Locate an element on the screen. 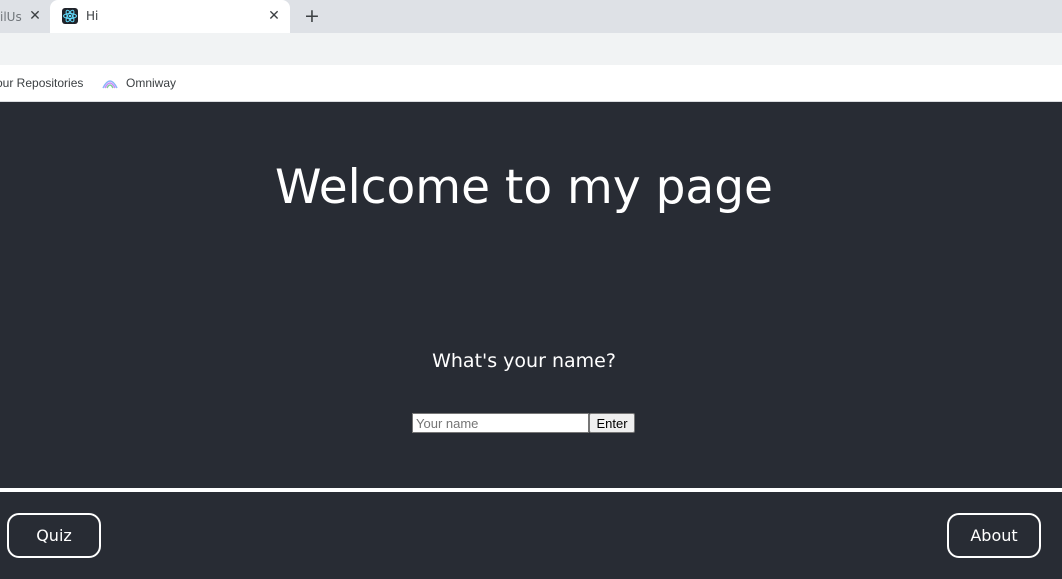  bookmark-label: our Repositories is located at coordinates (42, 83).